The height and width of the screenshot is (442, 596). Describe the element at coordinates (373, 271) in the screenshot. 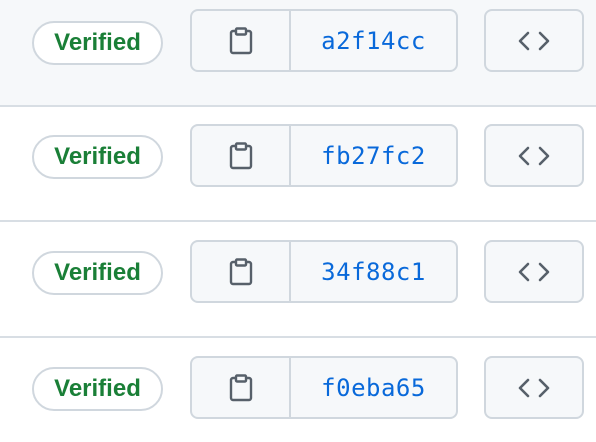

I see `commit-sha-link: 34f88c1` at that location.